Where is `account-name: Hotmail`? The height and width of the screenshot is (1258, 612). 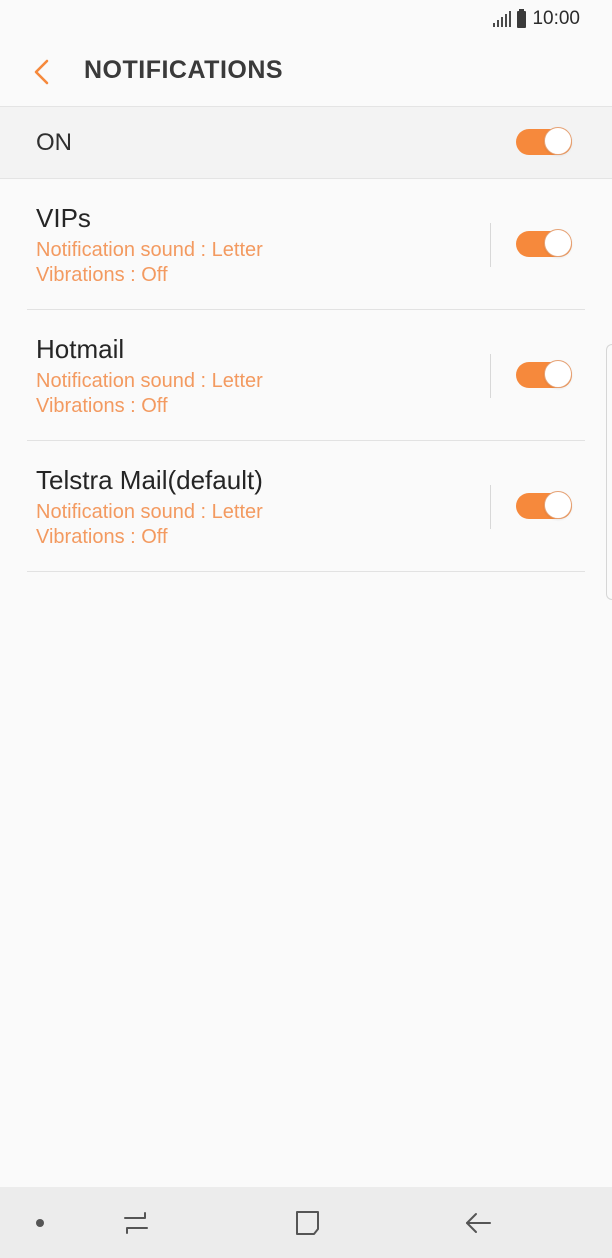
account-name: Hotmail is located at coordinates (80, 349).